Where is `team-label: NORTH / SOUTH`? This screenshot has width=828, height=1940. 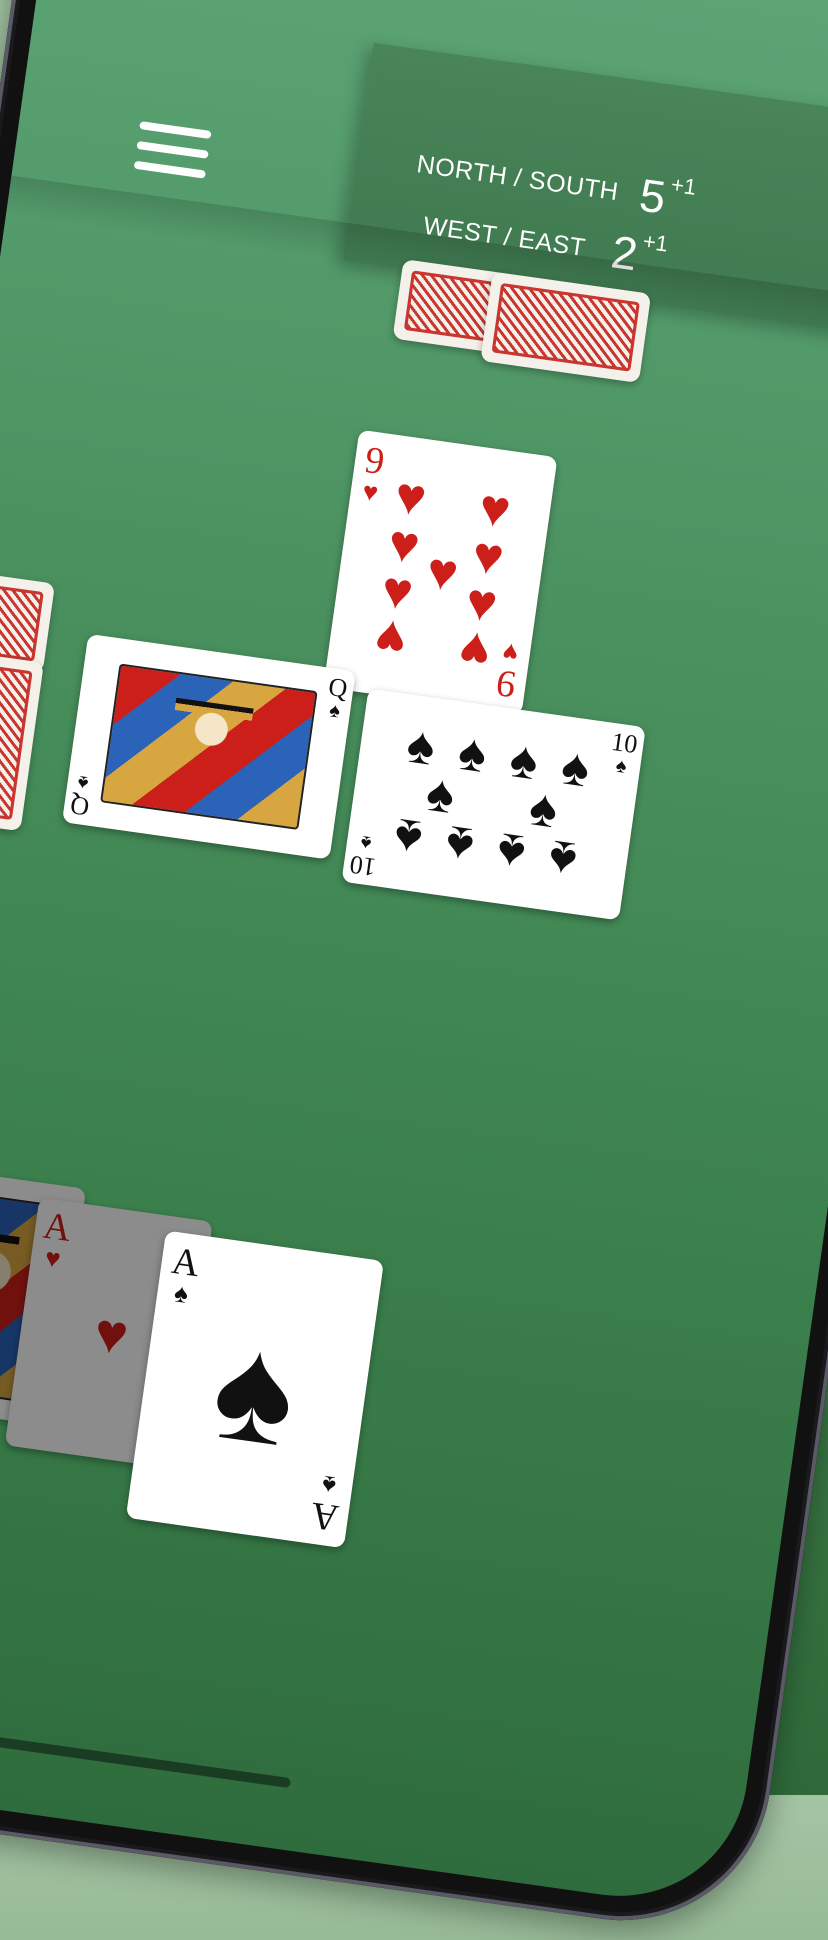 team-label: NORTH / SOUTH is located at coordinates (518, 178).